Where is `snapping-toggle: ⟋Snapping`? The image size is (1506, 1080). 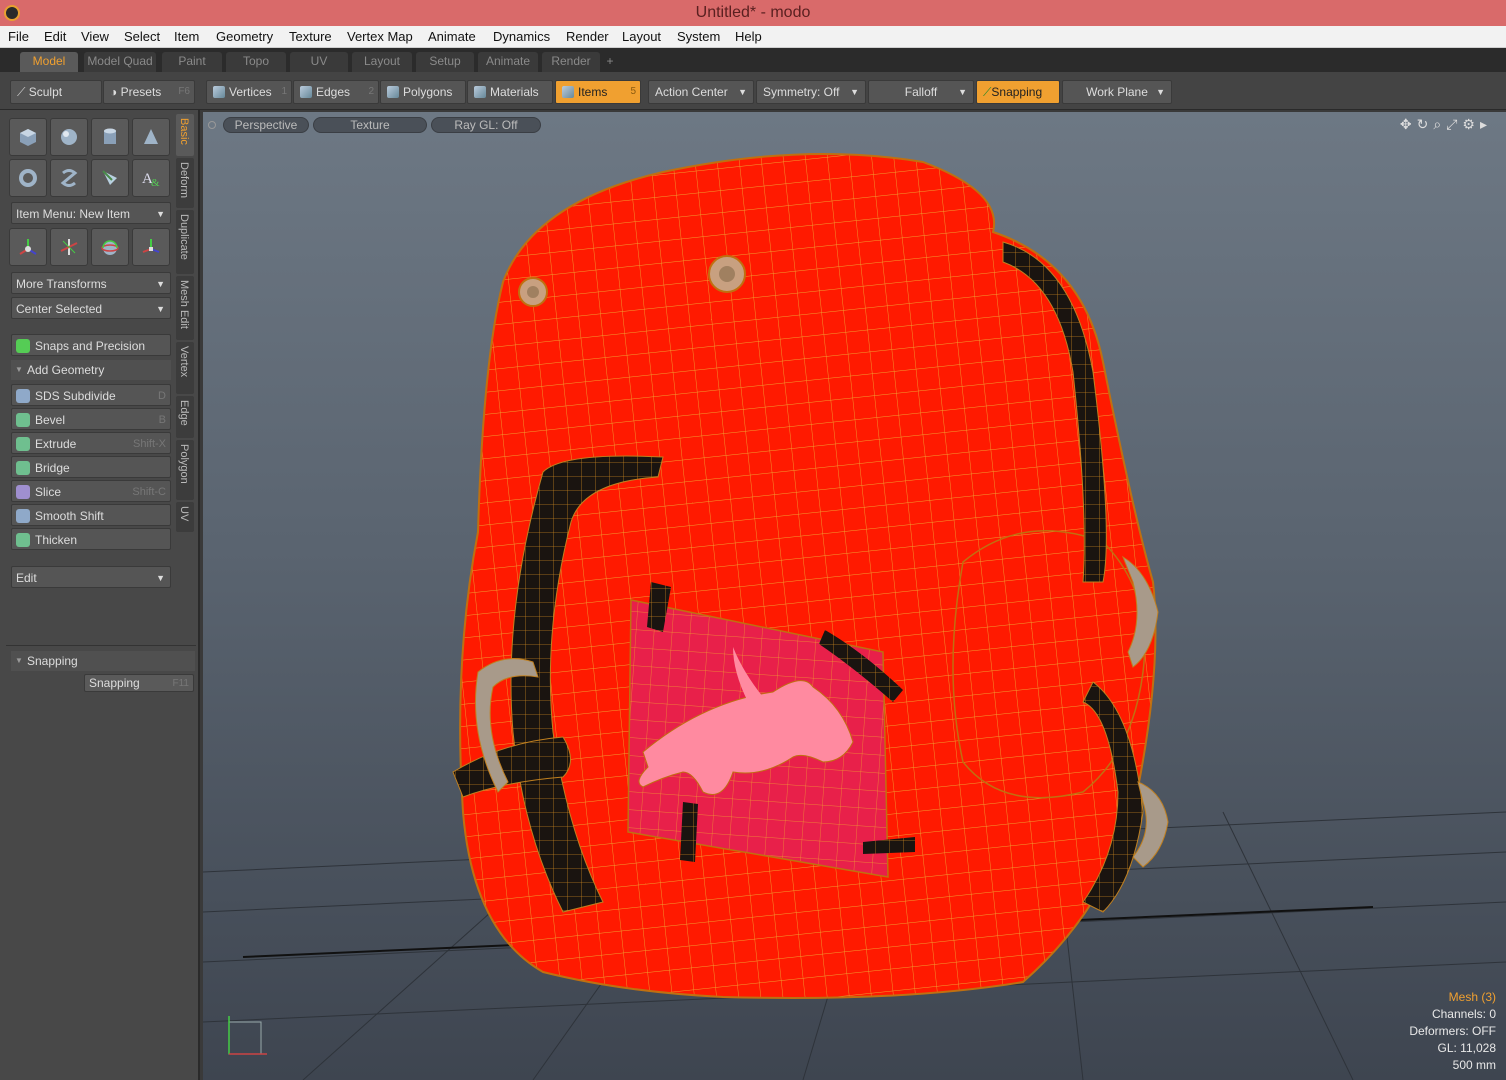 snapping-toggle: ⟋Snapping is located at coordinates (1018, 92).